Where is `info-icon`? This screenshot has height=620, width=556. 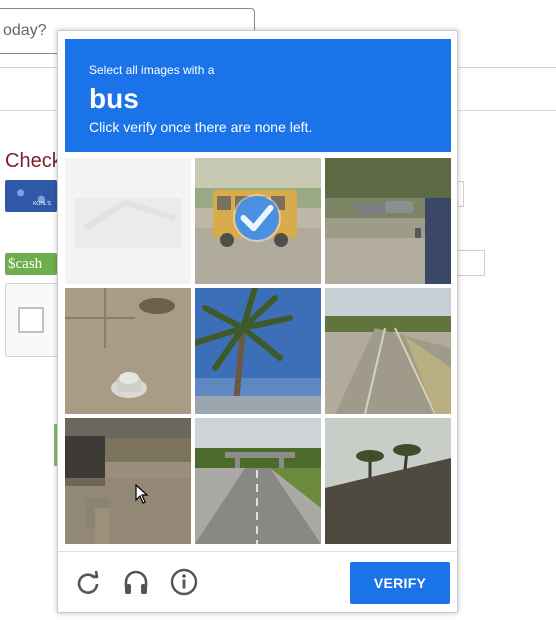
info-icon is located at coordinates (184, 582).